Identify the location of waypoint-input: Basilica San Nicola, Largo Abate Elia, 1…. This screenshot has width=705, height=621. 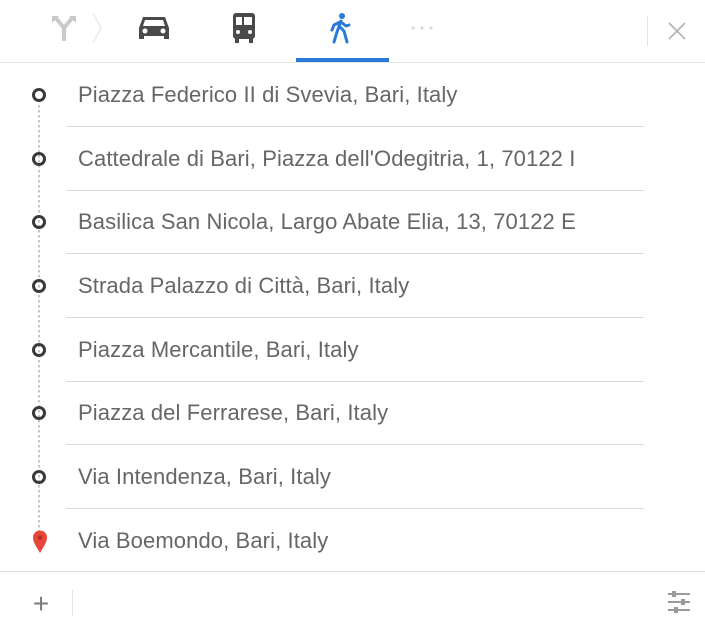
(360, 222).